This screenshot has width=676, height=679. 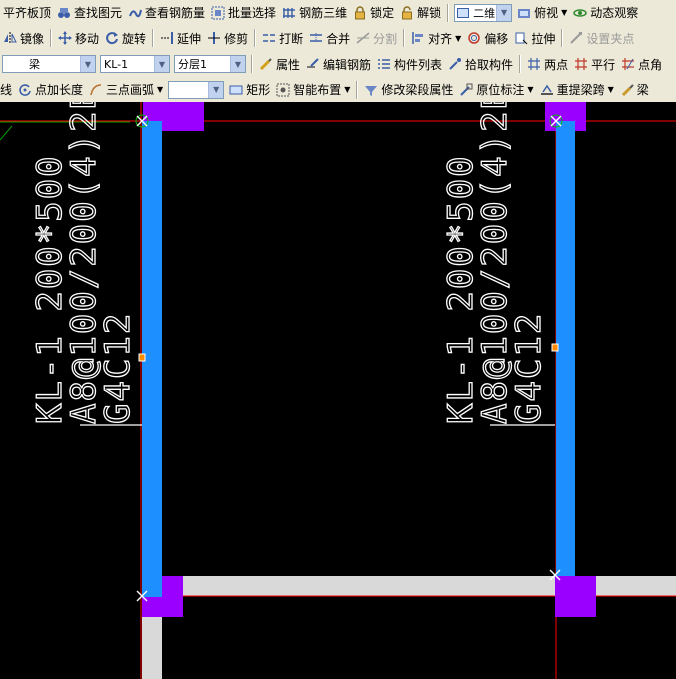 What do you see at coordinates (628, 64) in the screenshot?
I see `point-angle-icon` at bounding box center [628, 64].